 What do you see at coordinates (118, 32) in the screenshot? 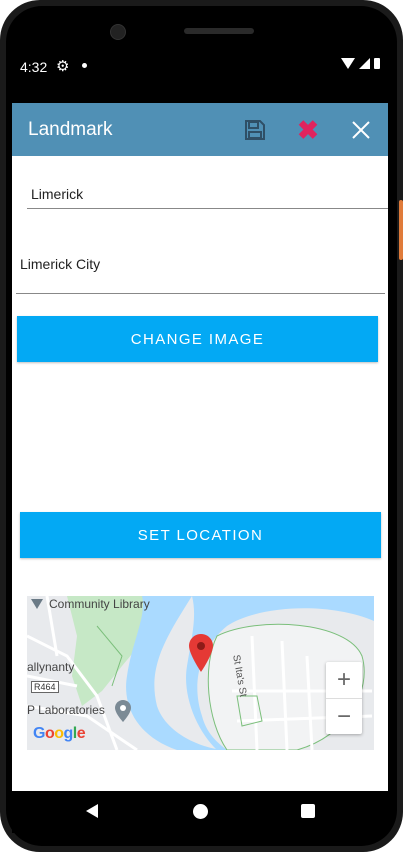
I see `front-camera` at bounding box center [118, 32].